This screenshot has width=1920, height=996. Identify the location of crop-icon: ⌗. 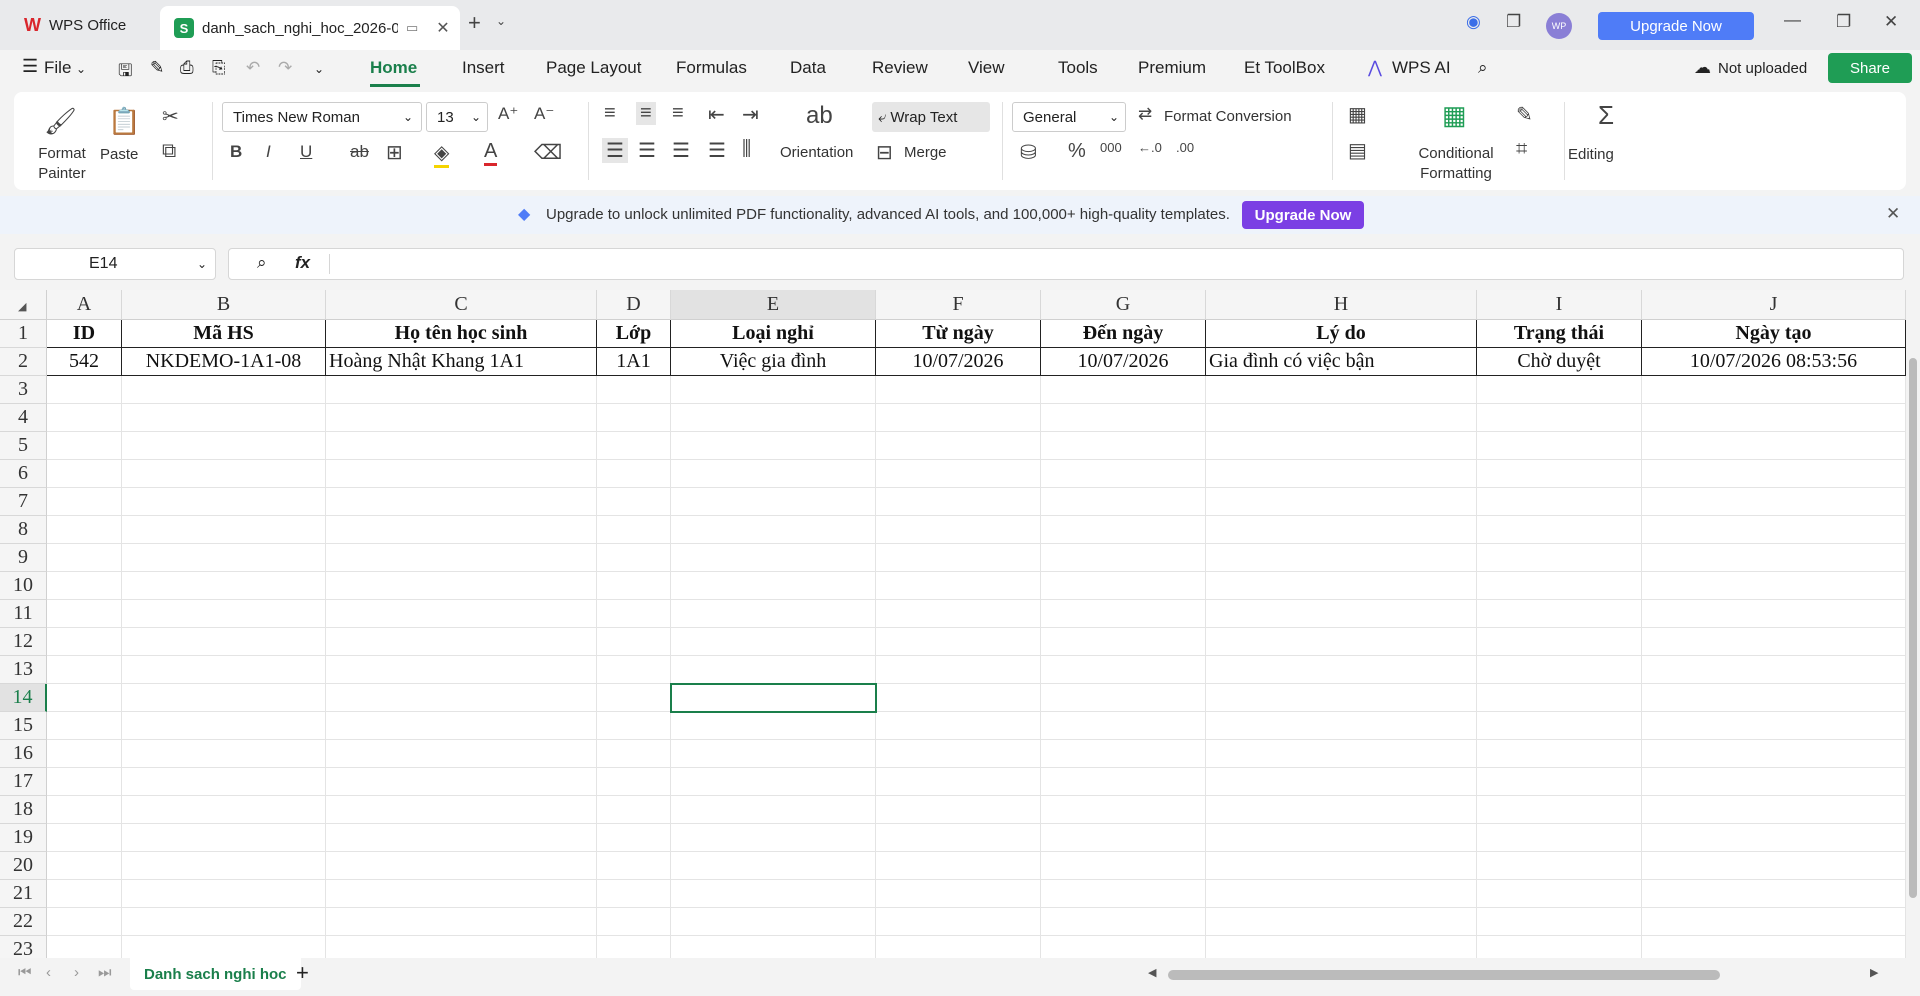
(1521, 149).